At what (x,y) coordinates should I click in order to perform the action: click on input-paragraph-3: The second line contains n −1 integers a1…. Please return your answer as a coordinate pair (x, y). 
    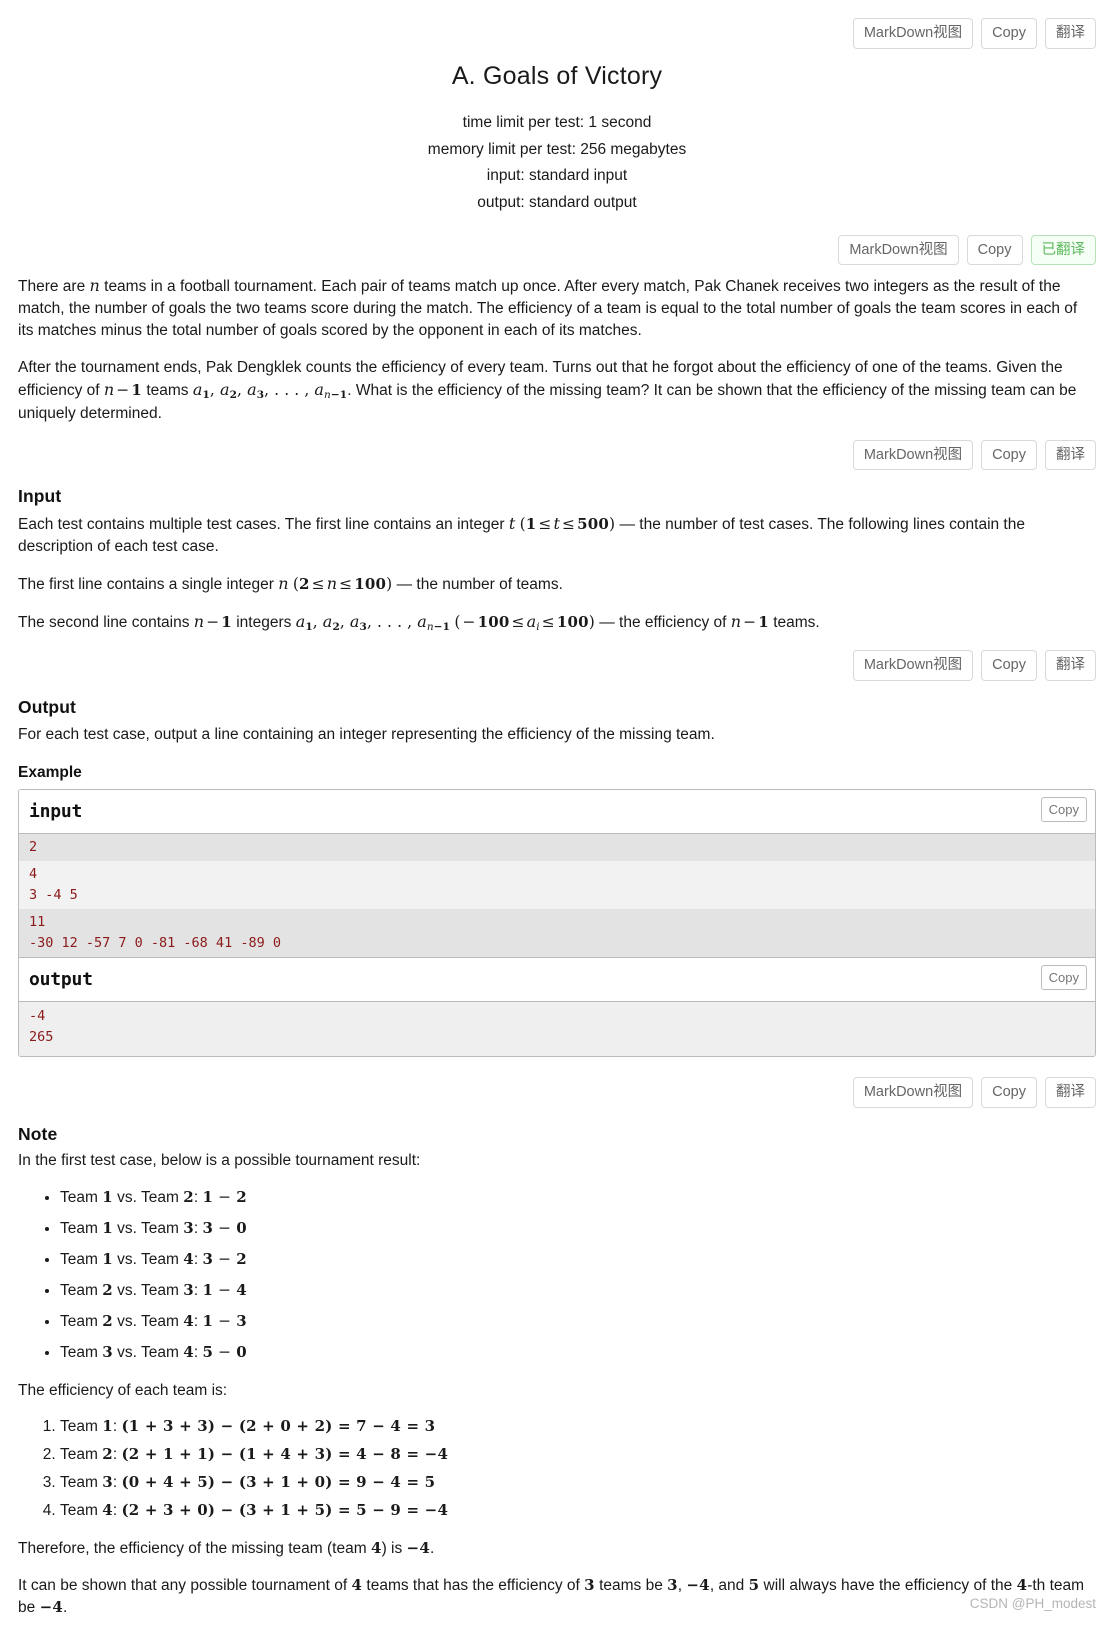
    Looking at the image, I should click on (557, 623).